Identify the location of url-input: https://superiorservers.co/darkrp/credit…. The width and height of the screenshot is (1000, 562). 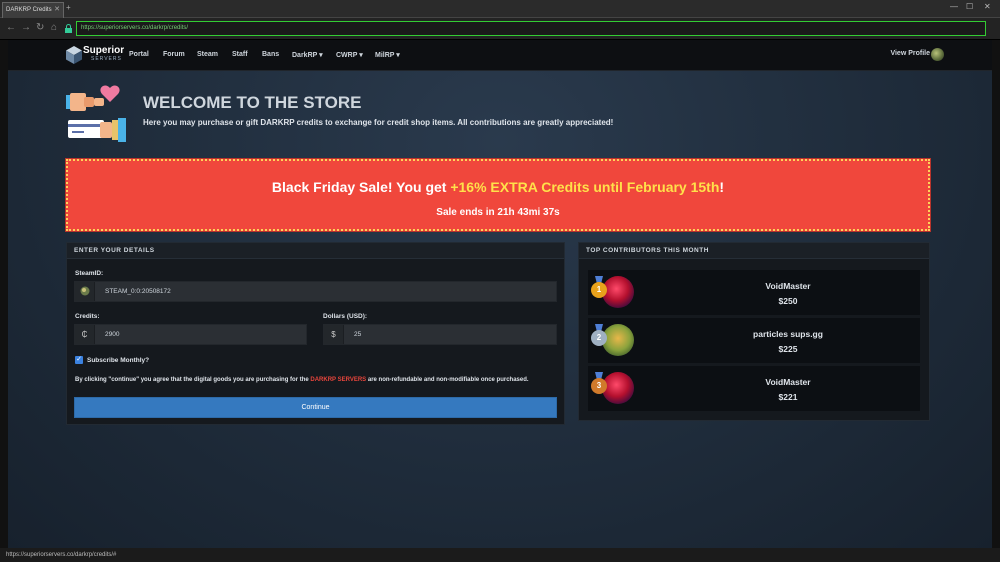
(531, 28).